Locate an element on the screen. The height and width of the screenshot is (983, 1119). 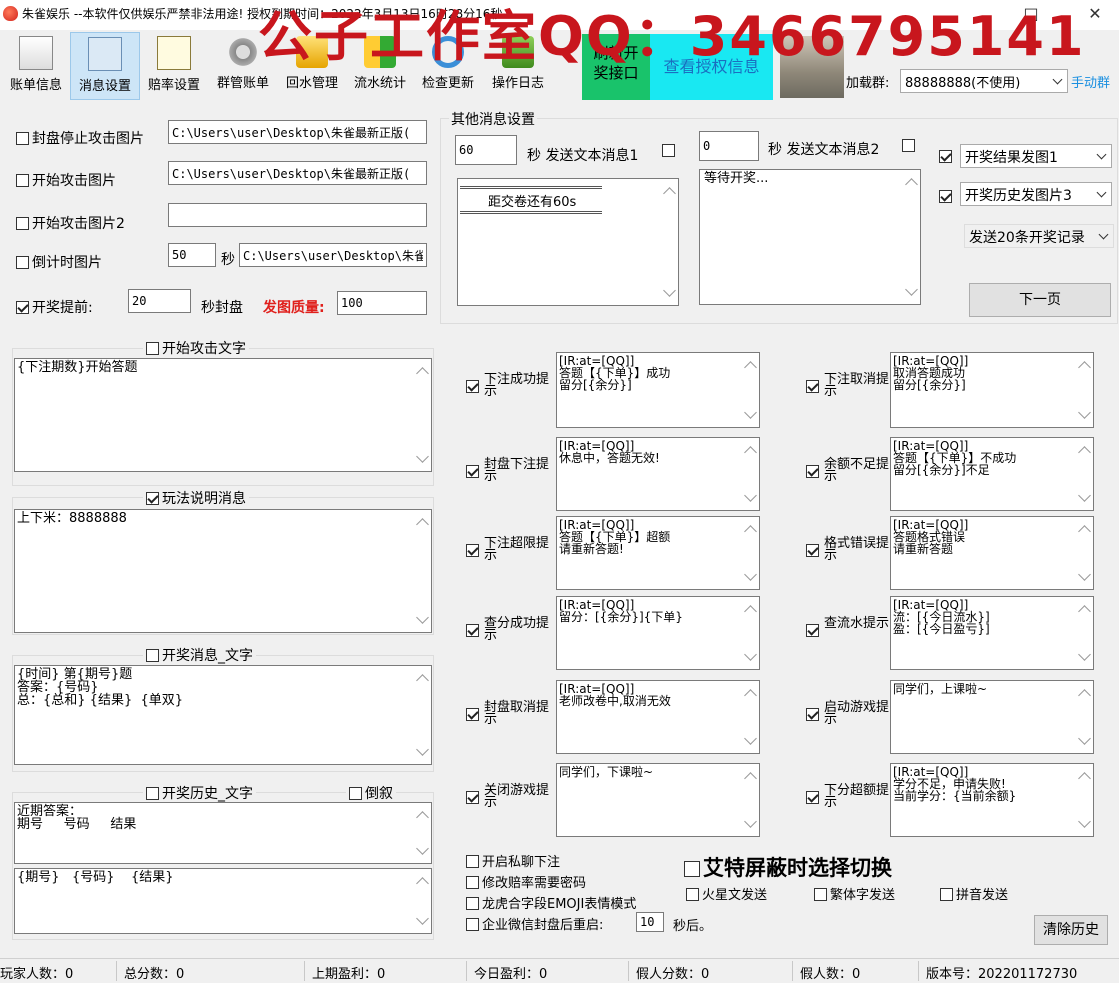
history-header-area: 近期答案： 期号 号码 结果 is located at coordinates (223, 833).